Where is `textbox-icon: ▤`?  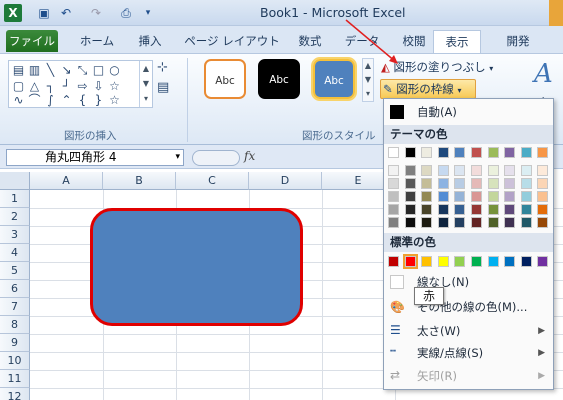
textbox-icon: ▤ is located at coordinates (163, 87).